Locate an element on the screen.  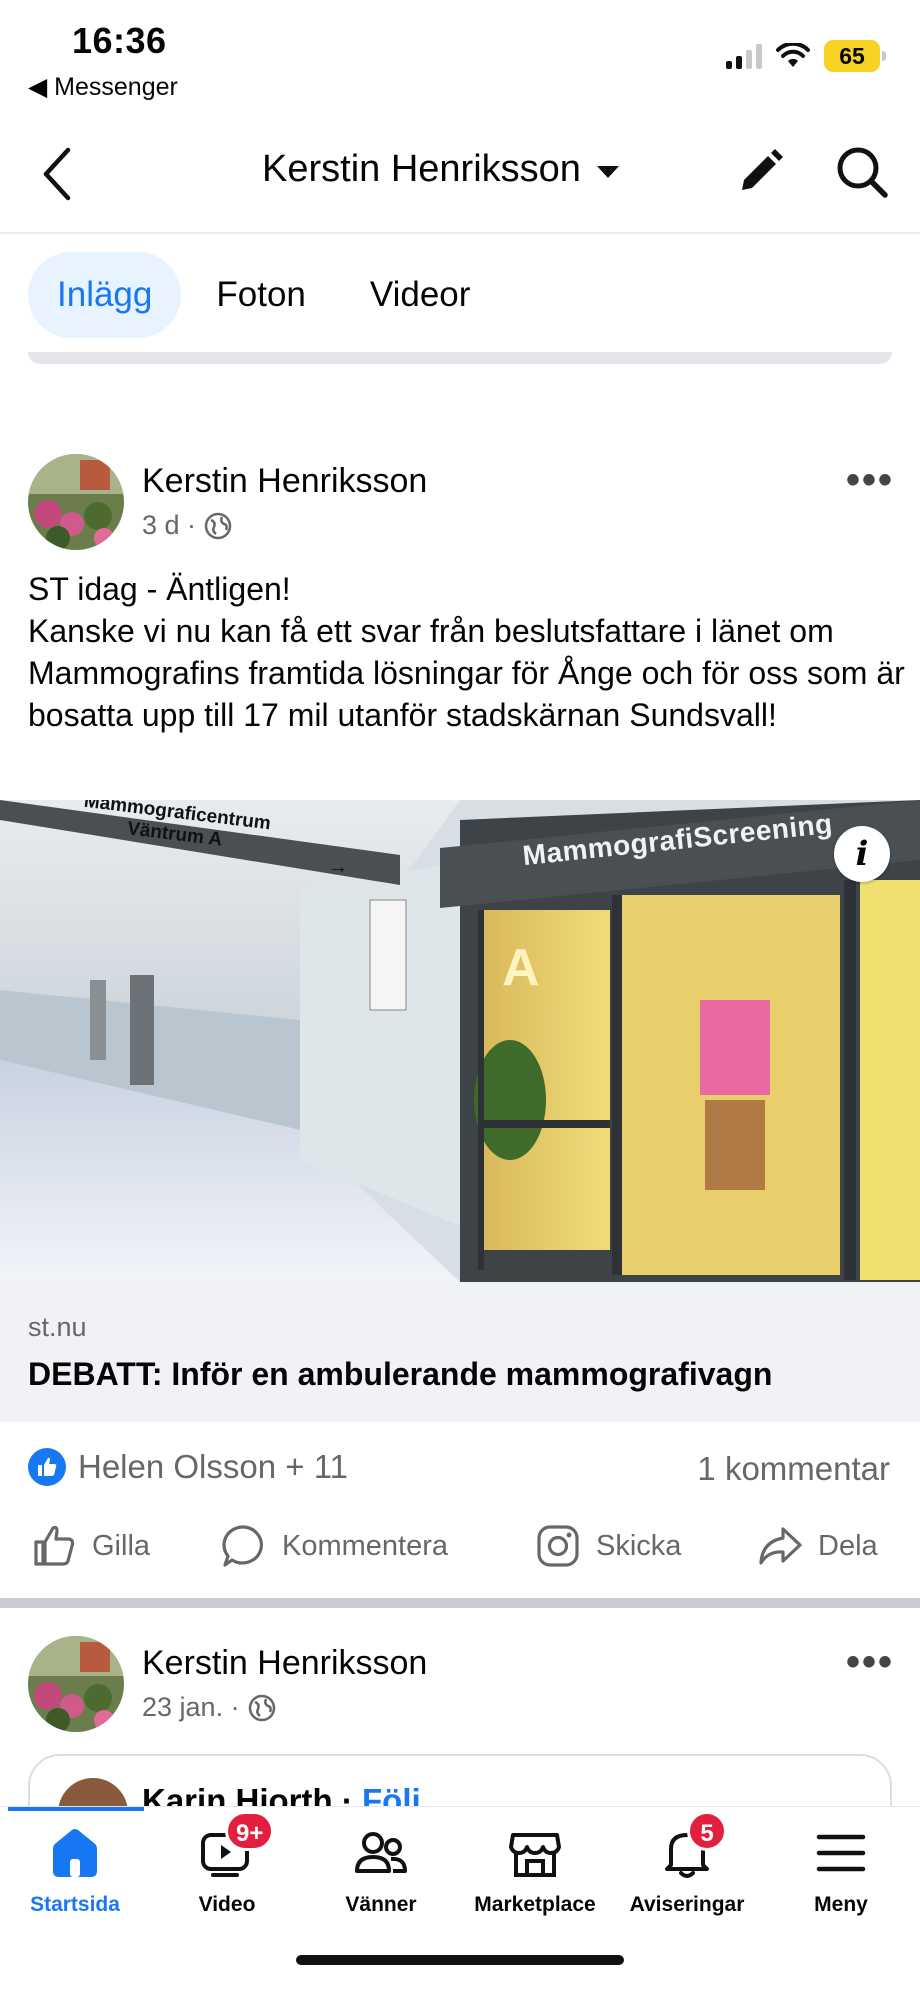
hamburger-menu-icon is located at coordinates (841, 1853).